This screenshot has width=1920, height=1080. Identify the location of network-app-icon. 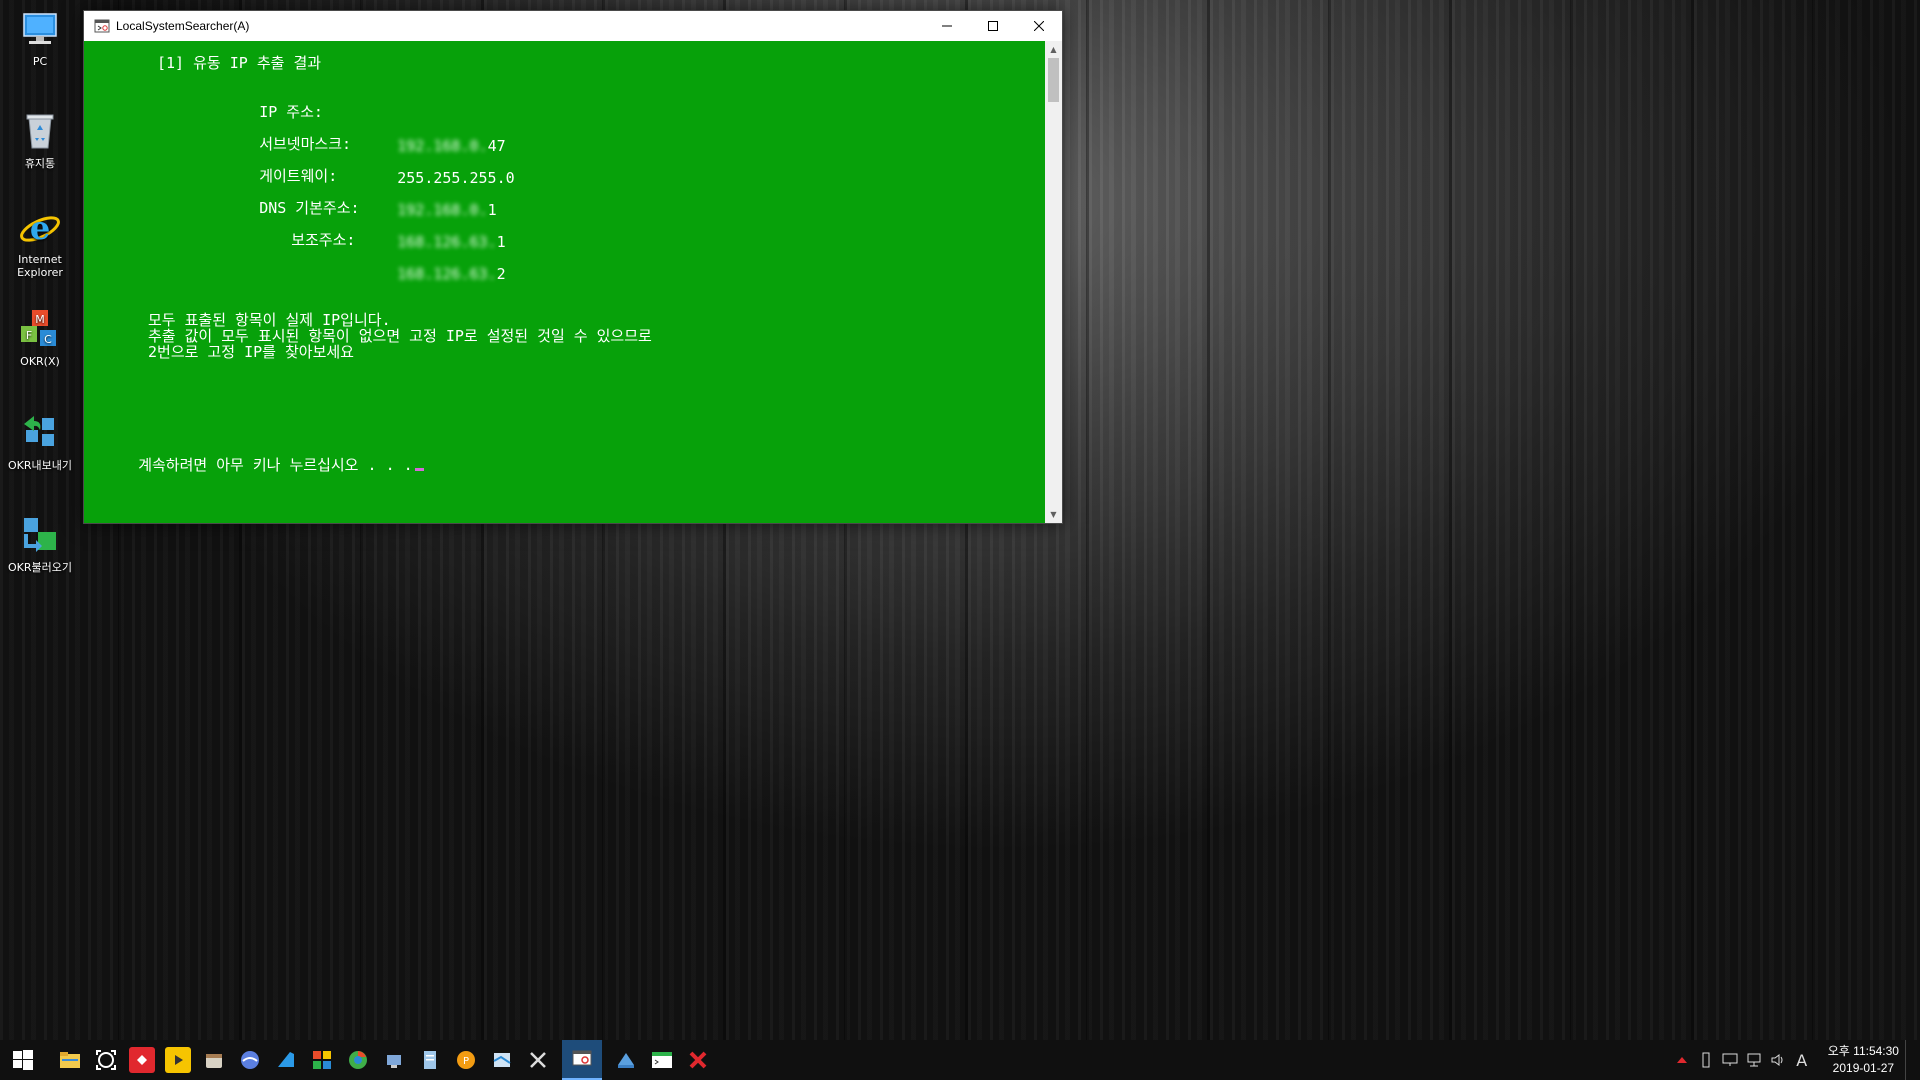
(394, 1060).